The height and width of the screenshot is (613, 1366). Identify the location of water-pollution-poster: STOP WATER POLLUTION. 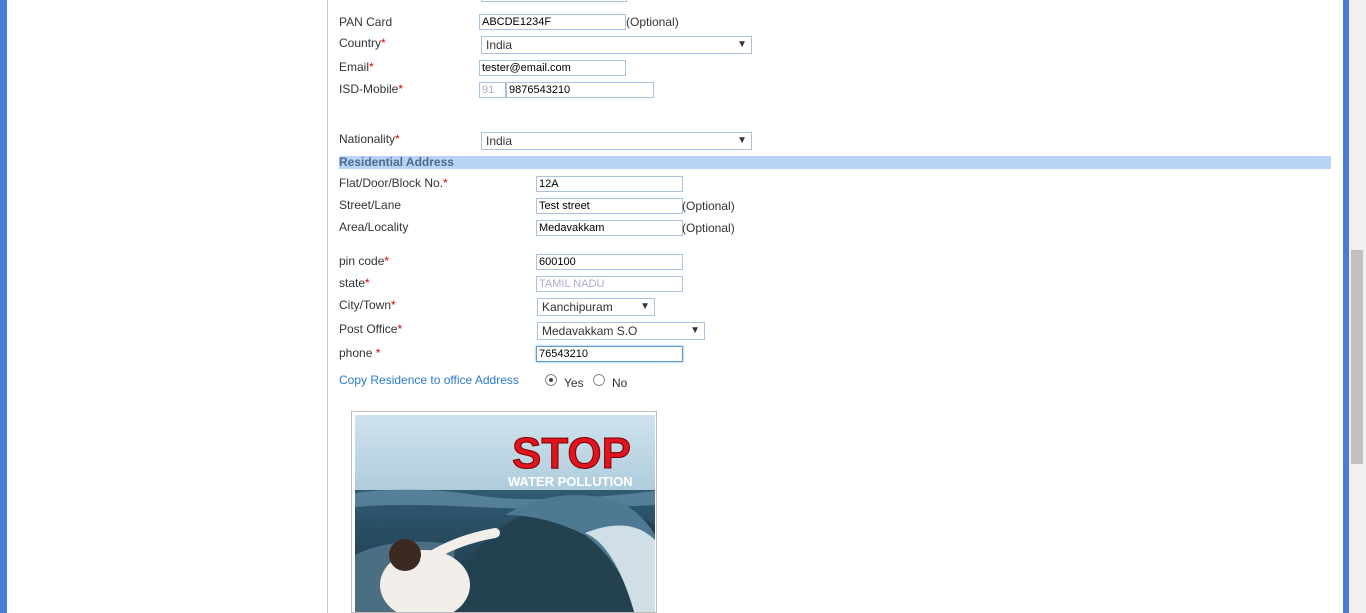
(504, 512).